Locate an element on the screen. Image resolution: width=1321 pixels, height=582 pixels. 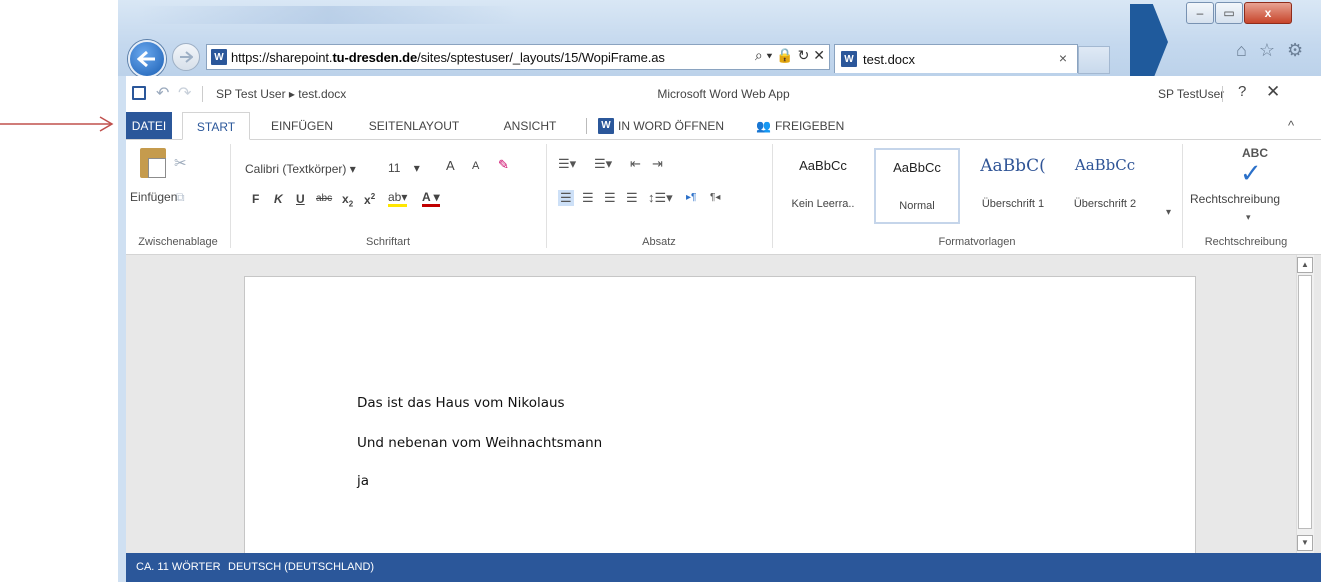
line-spacing-icon: ↕☰▾ is located at coordinates (660, 198).